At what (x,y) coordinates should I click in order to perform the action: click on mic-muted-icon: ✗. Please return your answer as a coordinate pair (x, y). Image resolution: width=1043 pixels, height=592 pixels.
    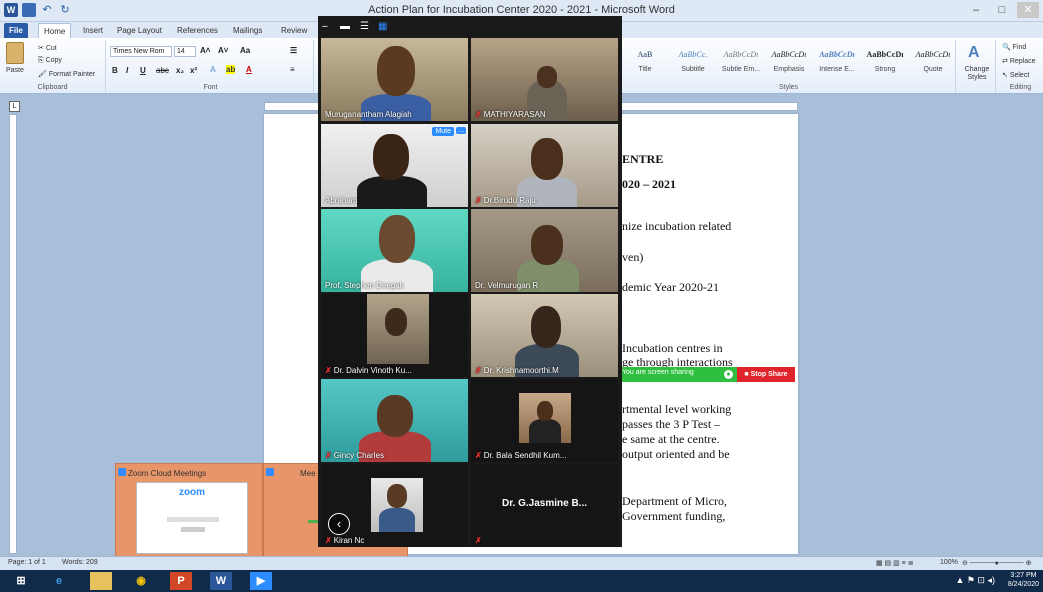
    Looking at the image, I should click on (478, 540).